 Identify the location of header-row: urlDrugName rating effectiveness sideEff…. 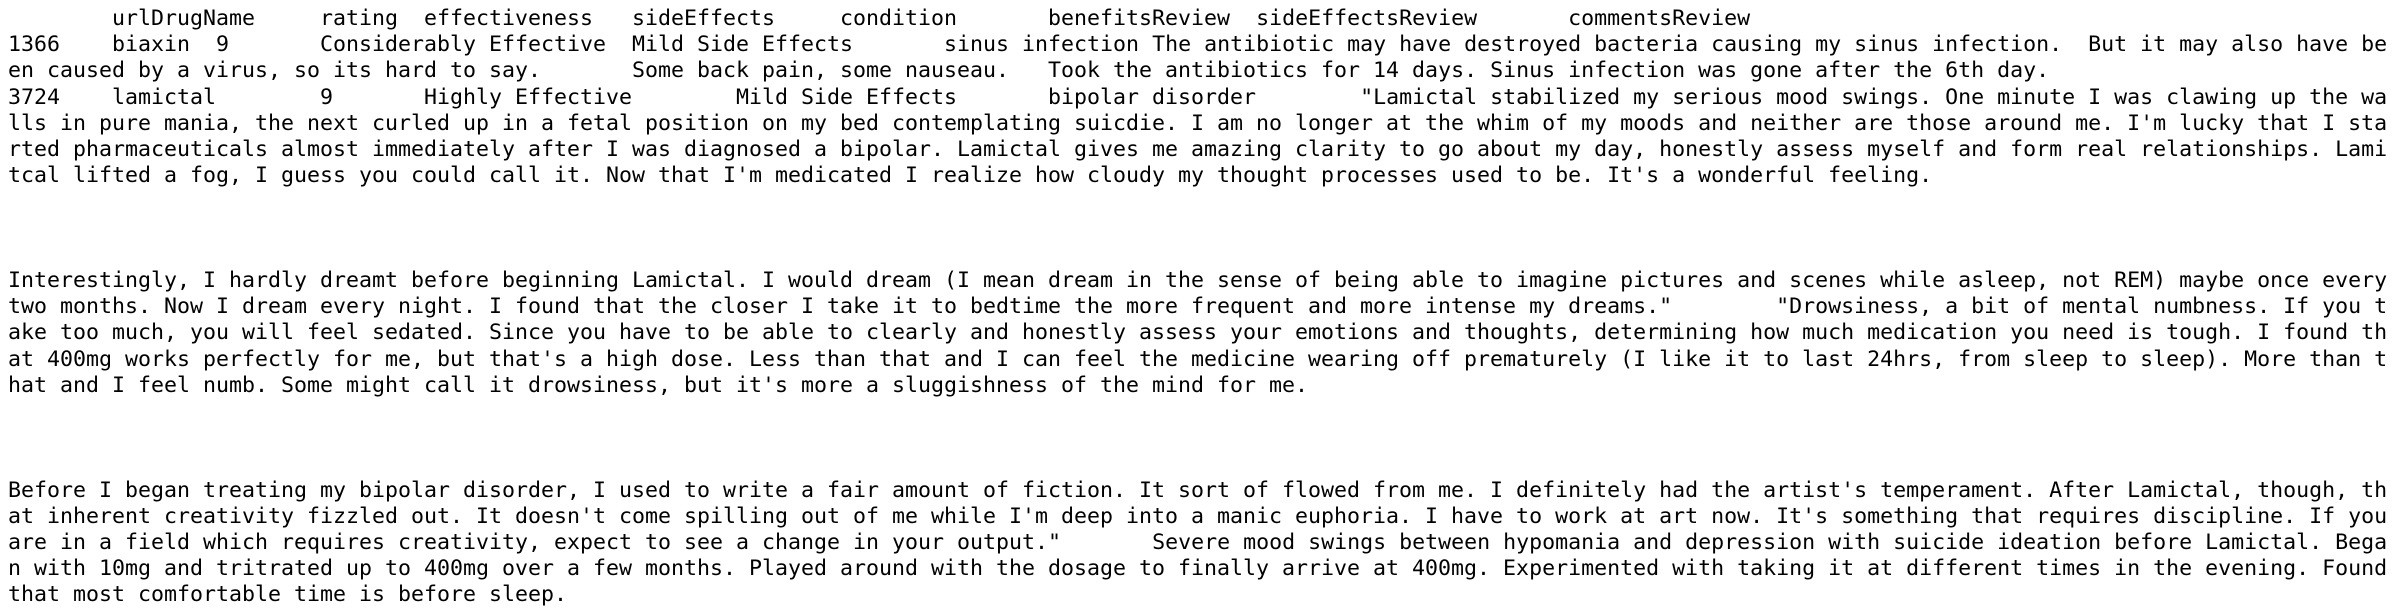
(879, 18).